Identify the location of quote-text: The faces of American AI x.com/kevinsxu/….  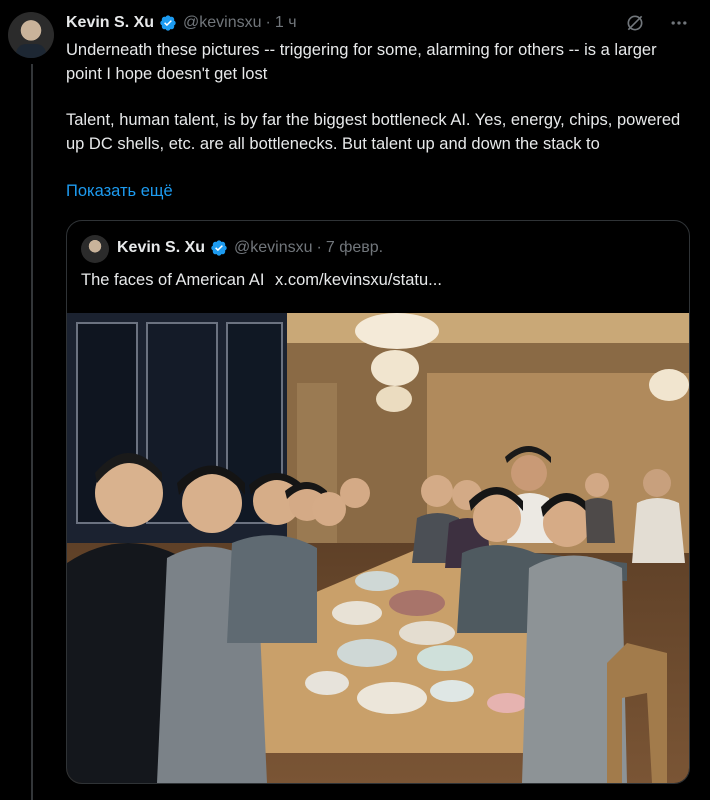
(261, 280).